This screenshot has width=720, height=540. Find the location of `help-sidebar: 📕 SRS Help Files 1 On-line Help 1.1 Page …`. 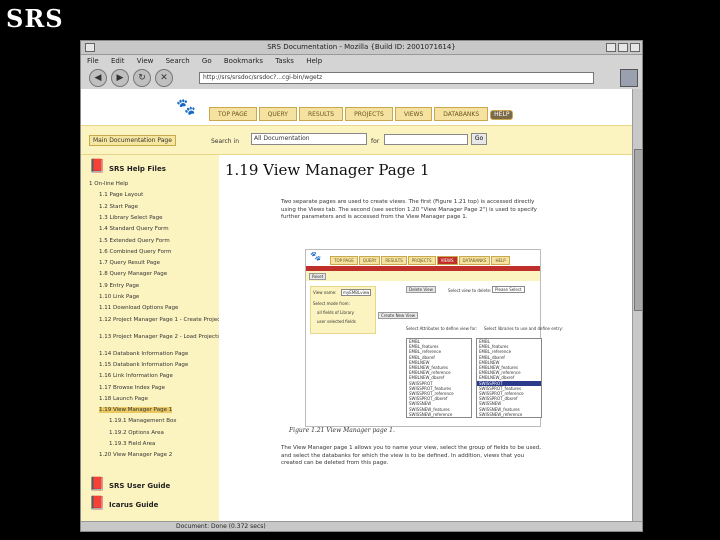

help-sidebar: 📕 SRS Help Files 1 On-line Help 1.1 Page … is located at coordinates (153, 338).